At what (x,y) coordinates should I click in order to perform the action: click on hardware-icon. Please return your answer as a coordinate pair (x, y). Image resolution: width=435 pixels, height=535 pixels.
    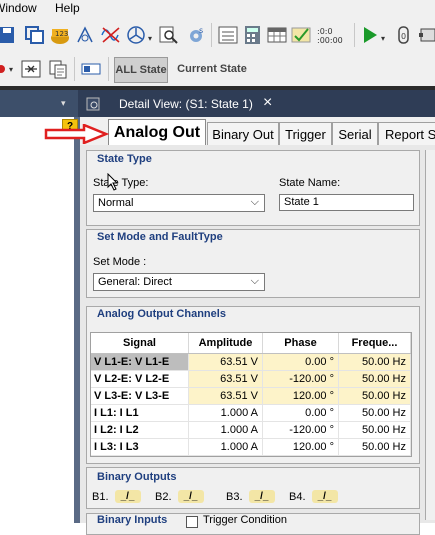
    Looking at the image, I should click on (426, 35).